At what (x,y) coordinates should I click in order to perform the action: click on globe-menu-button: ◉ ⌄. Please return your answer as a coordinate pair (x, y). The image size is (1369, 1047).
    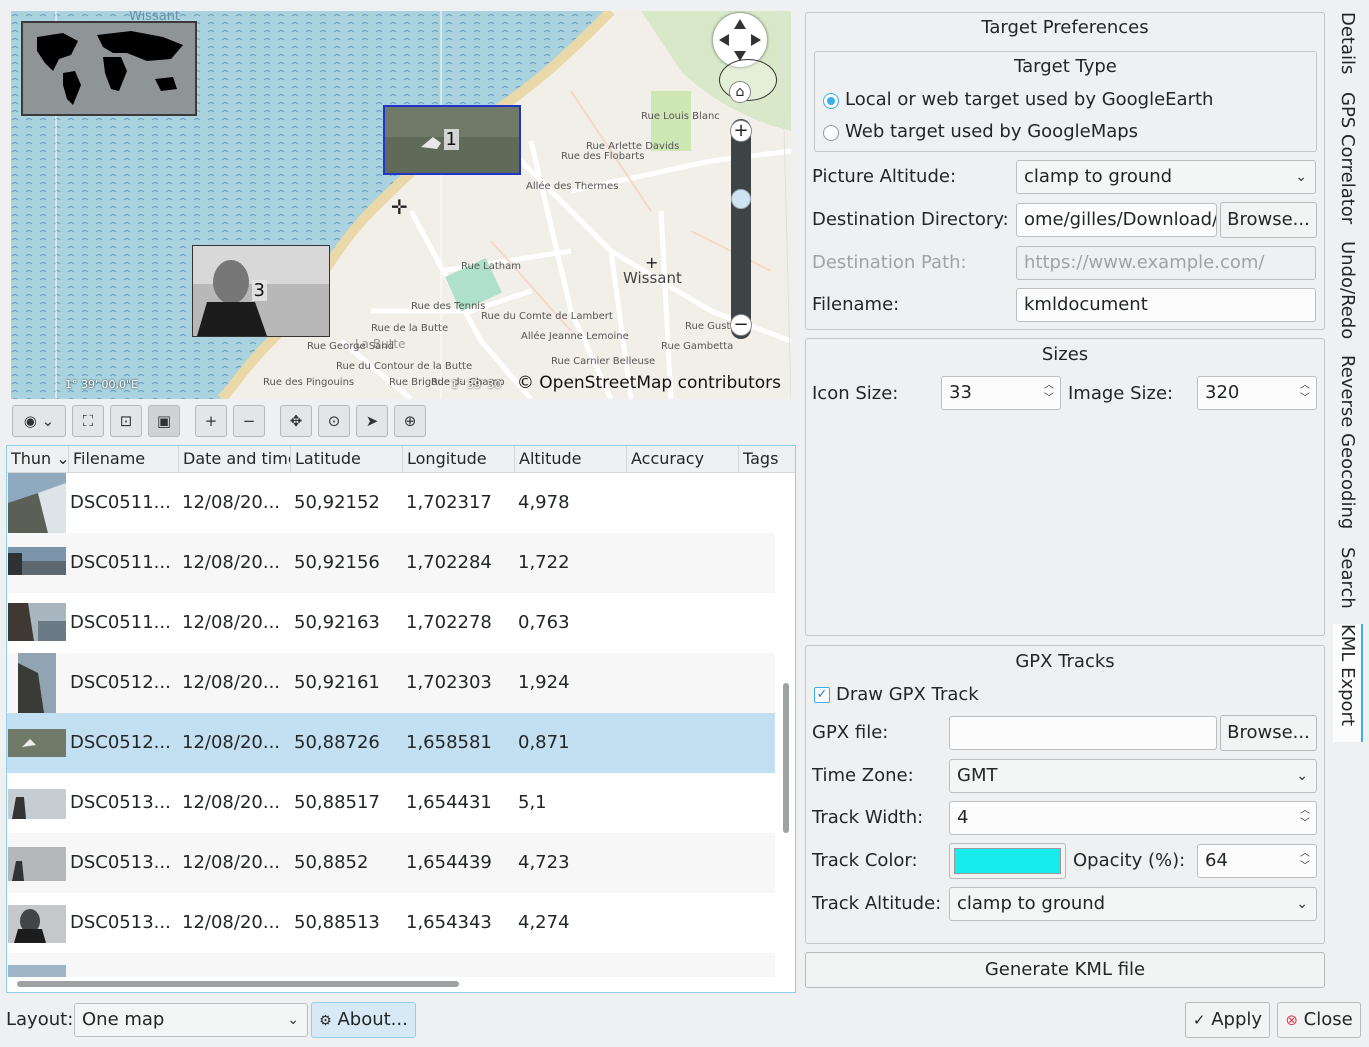
    Looking at the image, I should click on (39, 421).